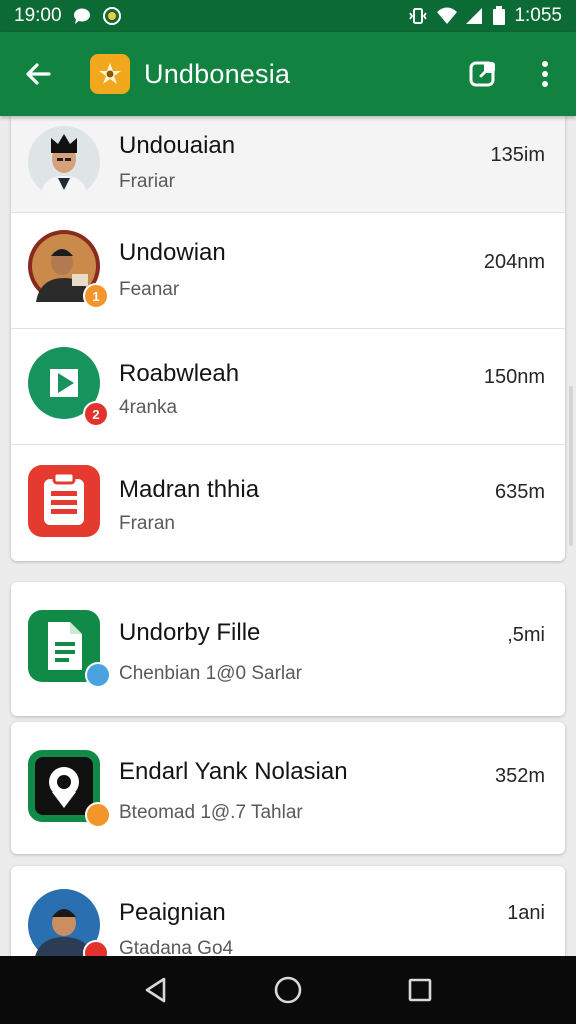 This screenshot has width=576, height=1024. I want to click on clipboard-icon, so click(64, 501).